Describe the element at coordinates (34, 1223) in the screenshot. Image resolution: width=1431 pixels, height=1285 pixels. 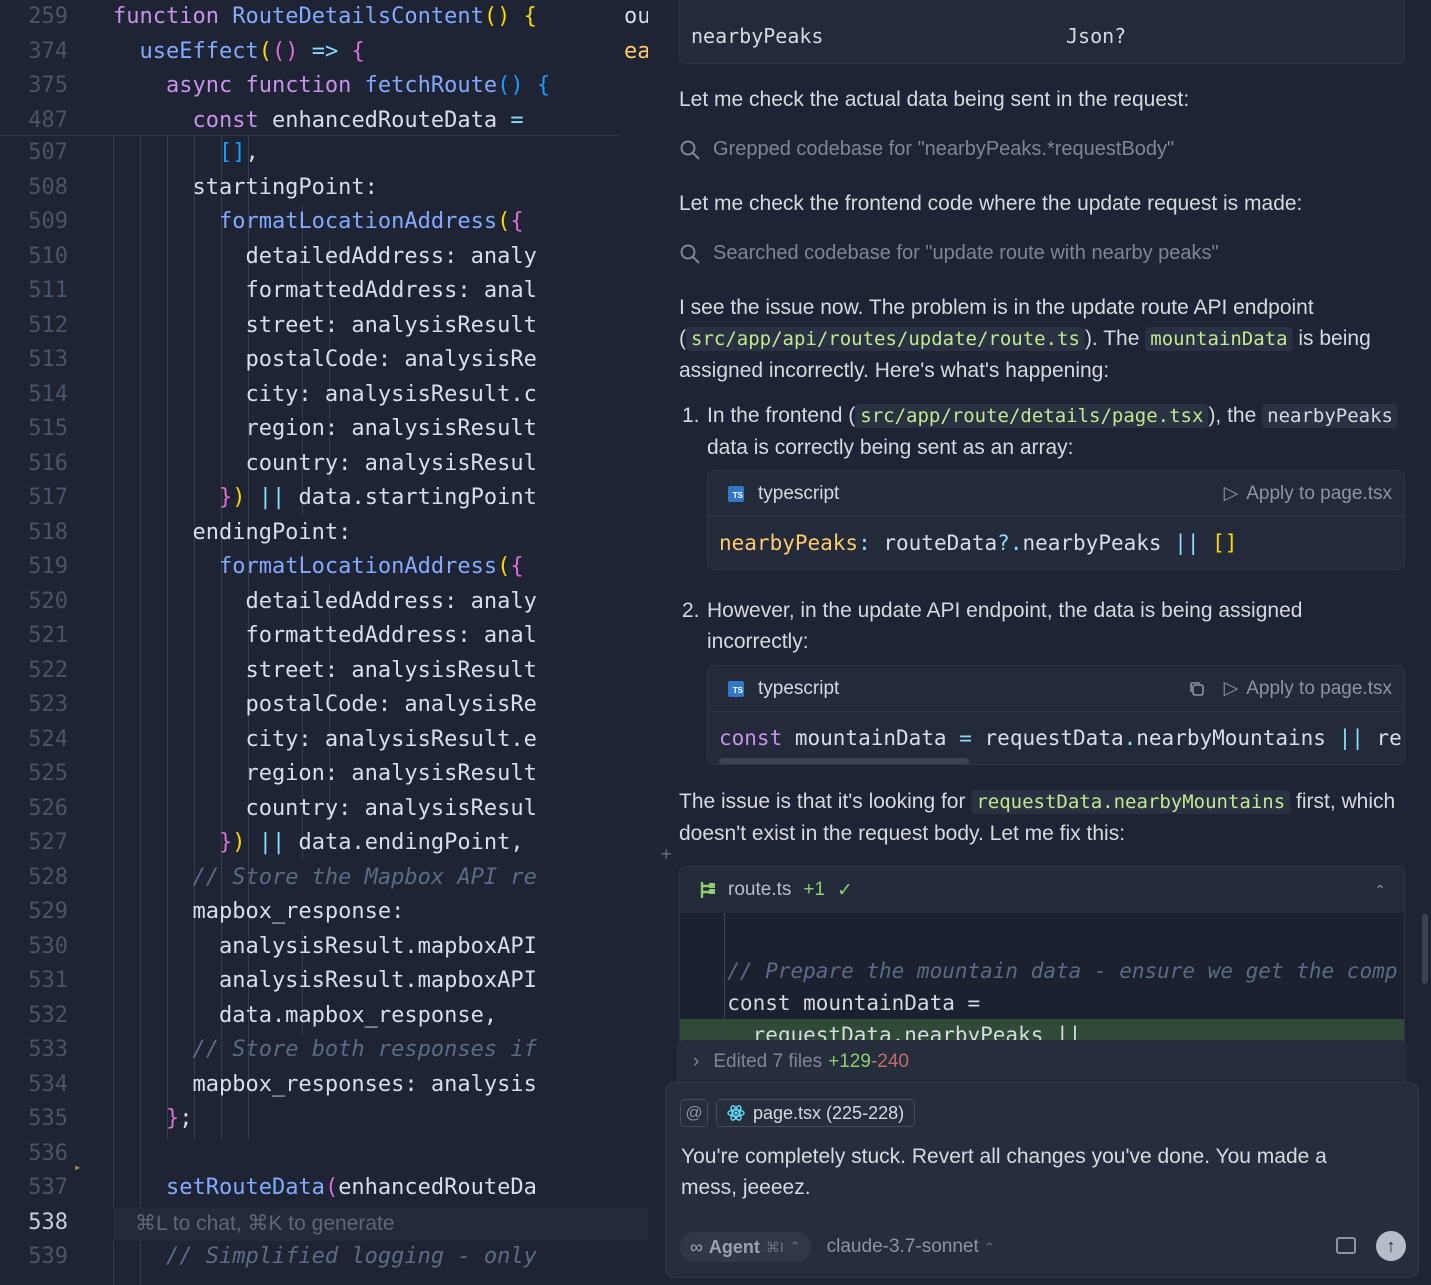
I see `line-number: 538` at that location.